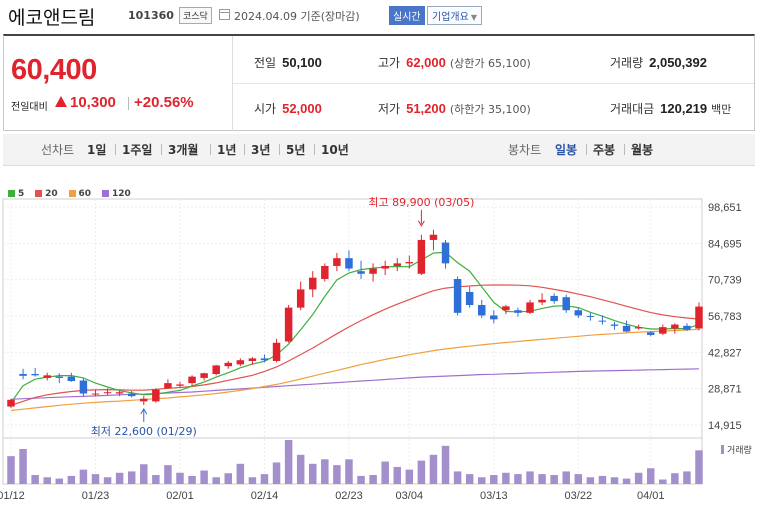 Image resolution: width=758 pixels, height=507 pixels. What do you see at coordinates (725, 208) in the screenshot?
I see `y-tick-label: 98,651` at bounding box center [725, 208].